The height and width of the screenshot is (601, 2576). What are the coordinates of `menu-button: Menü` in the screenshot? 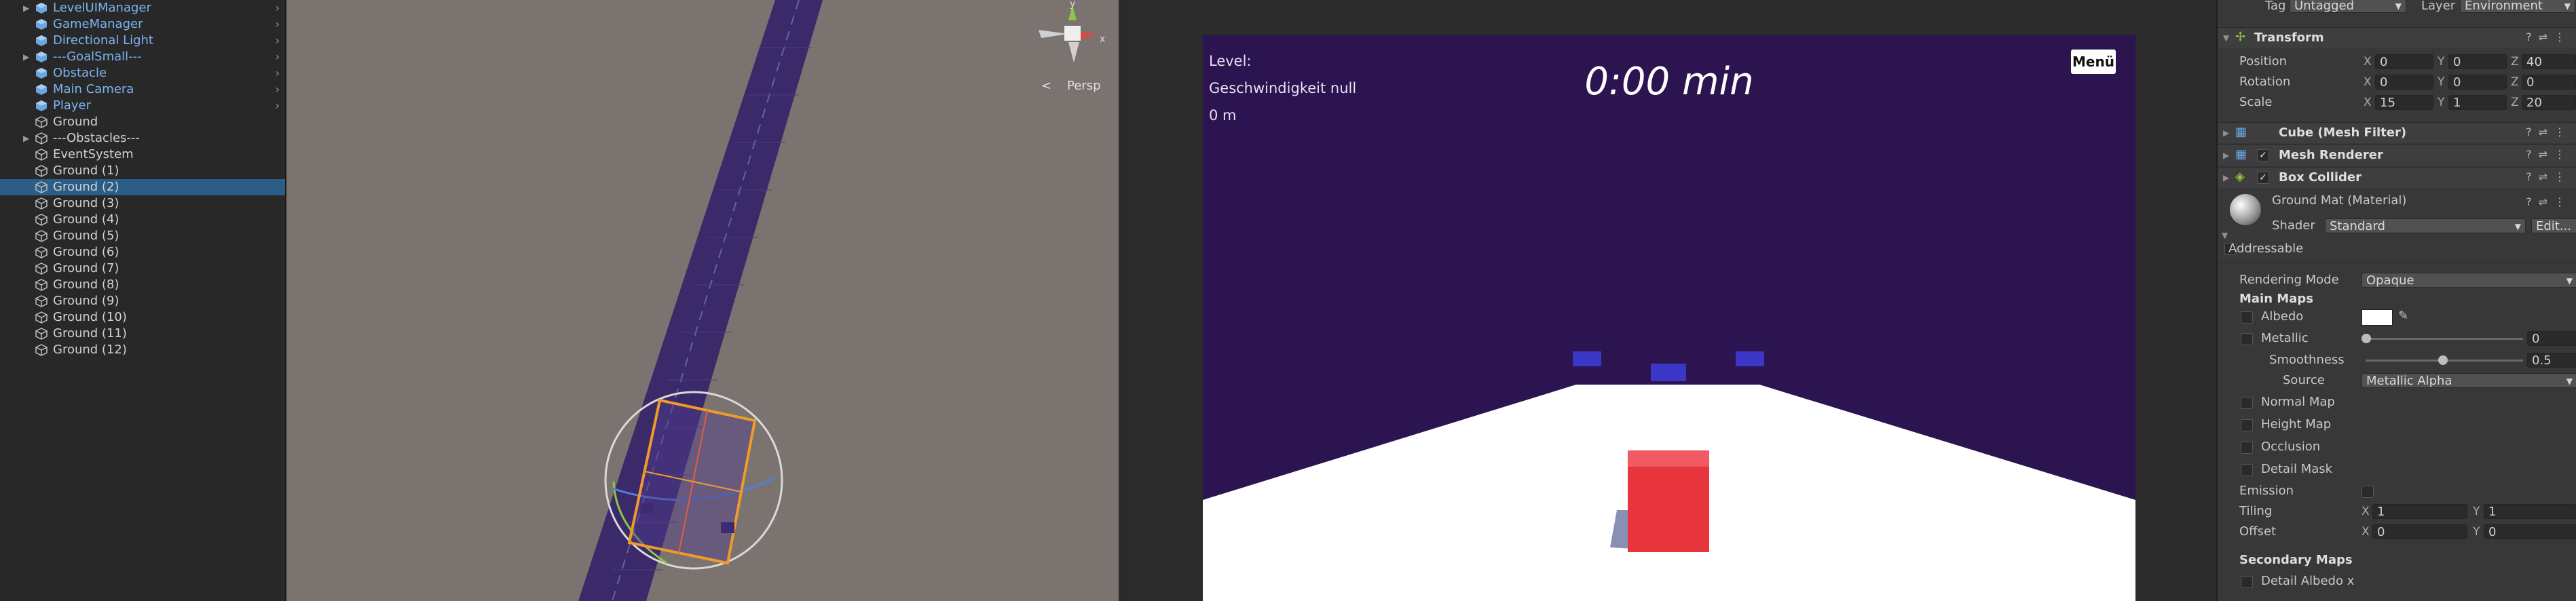 It's located at (2094, 62).